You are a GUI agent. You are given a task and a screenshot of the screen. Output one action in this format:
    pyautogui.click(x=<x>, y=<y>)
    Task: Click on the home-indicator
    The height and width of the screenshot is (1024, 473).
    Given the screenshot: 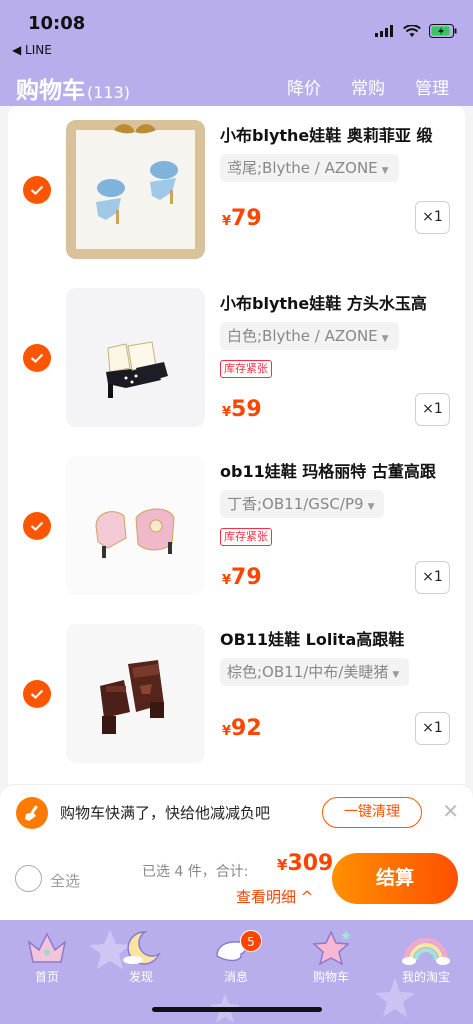 What is the action you would take?
    pyautogui.click(x=237, y=1009)
    